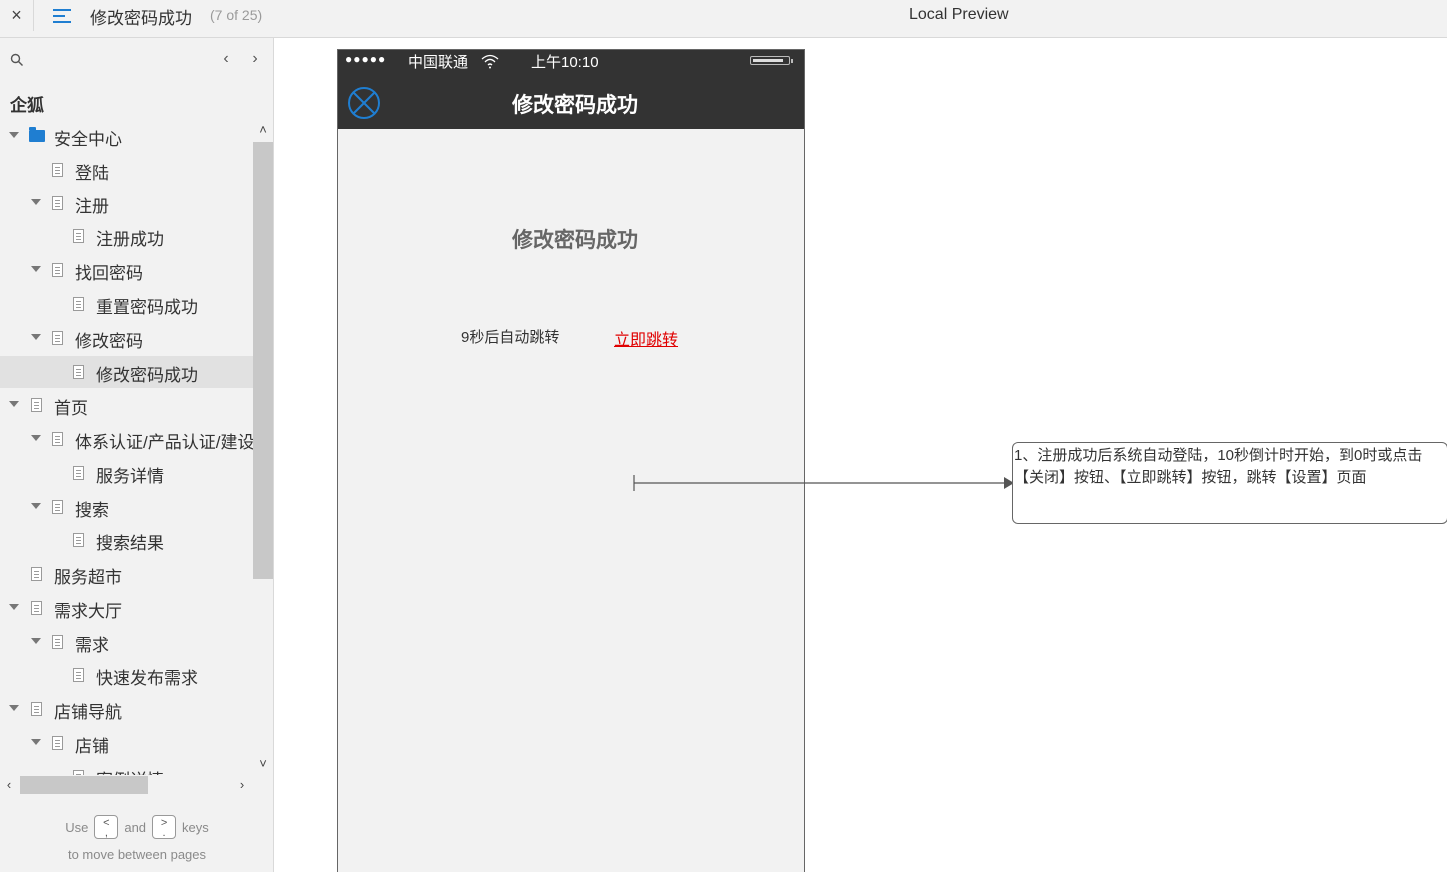  I want to click on tree-item-certification: 体系认证/产品认证/建设, so click(126, 439).